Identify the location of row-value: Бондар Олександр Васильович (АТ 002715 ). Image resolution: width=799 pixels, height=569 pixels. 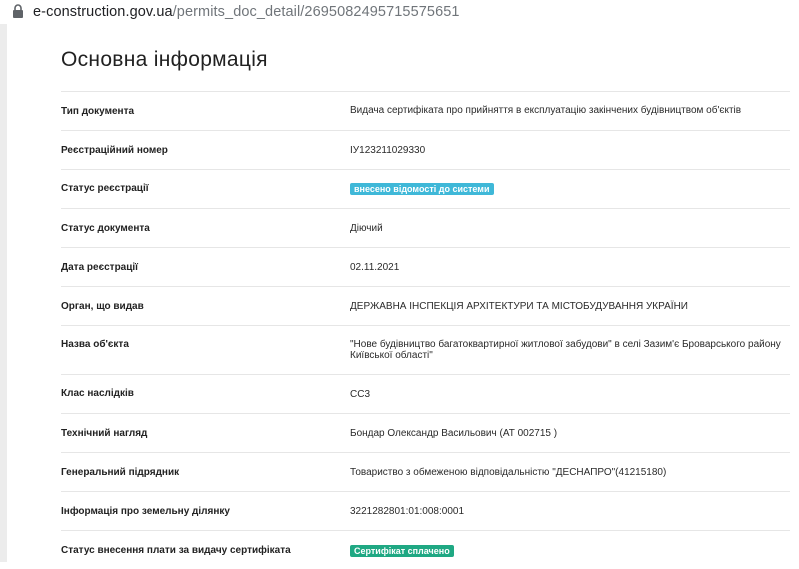
(454, 433).